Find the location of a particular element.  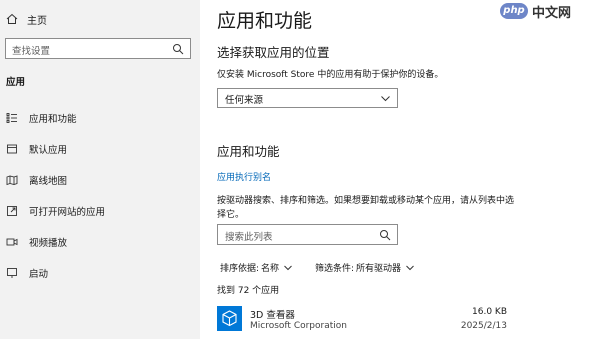

app-publisher: Microsoft Corporation is located at coordinates (298, 326).